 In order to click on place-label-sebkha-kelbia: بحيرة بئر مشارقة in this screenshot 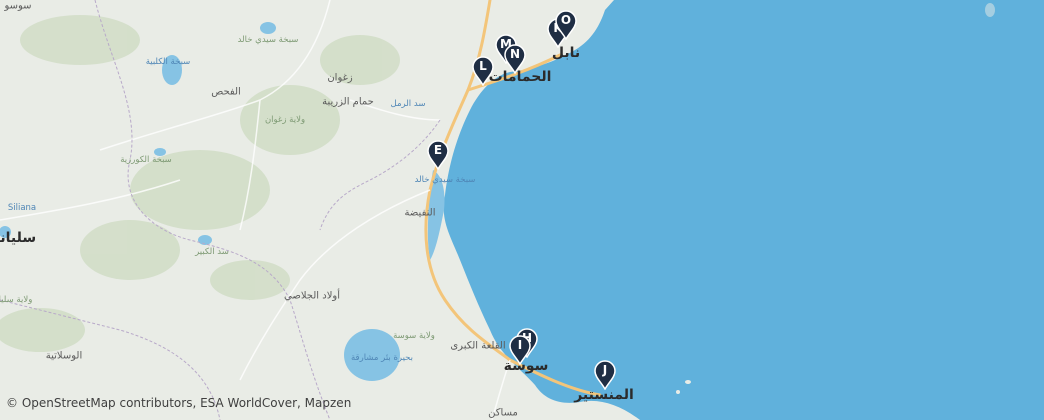, I will do `click(382, 358)`.